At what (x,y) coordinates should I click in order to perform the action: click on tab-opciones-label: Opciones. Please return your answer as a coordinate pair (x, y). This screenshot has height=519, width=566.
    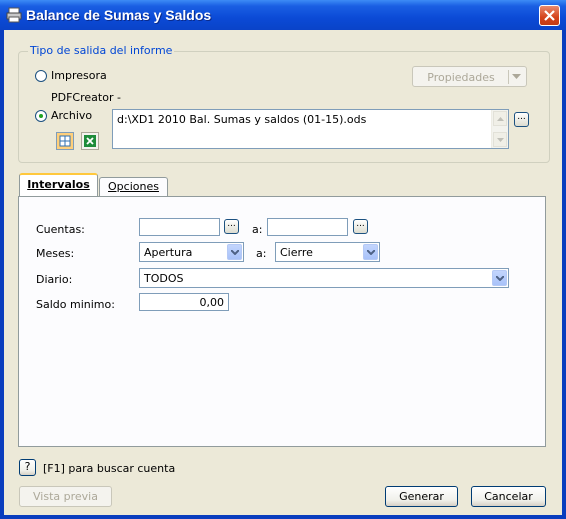
    Looking at the image, I should click on (133, 186).